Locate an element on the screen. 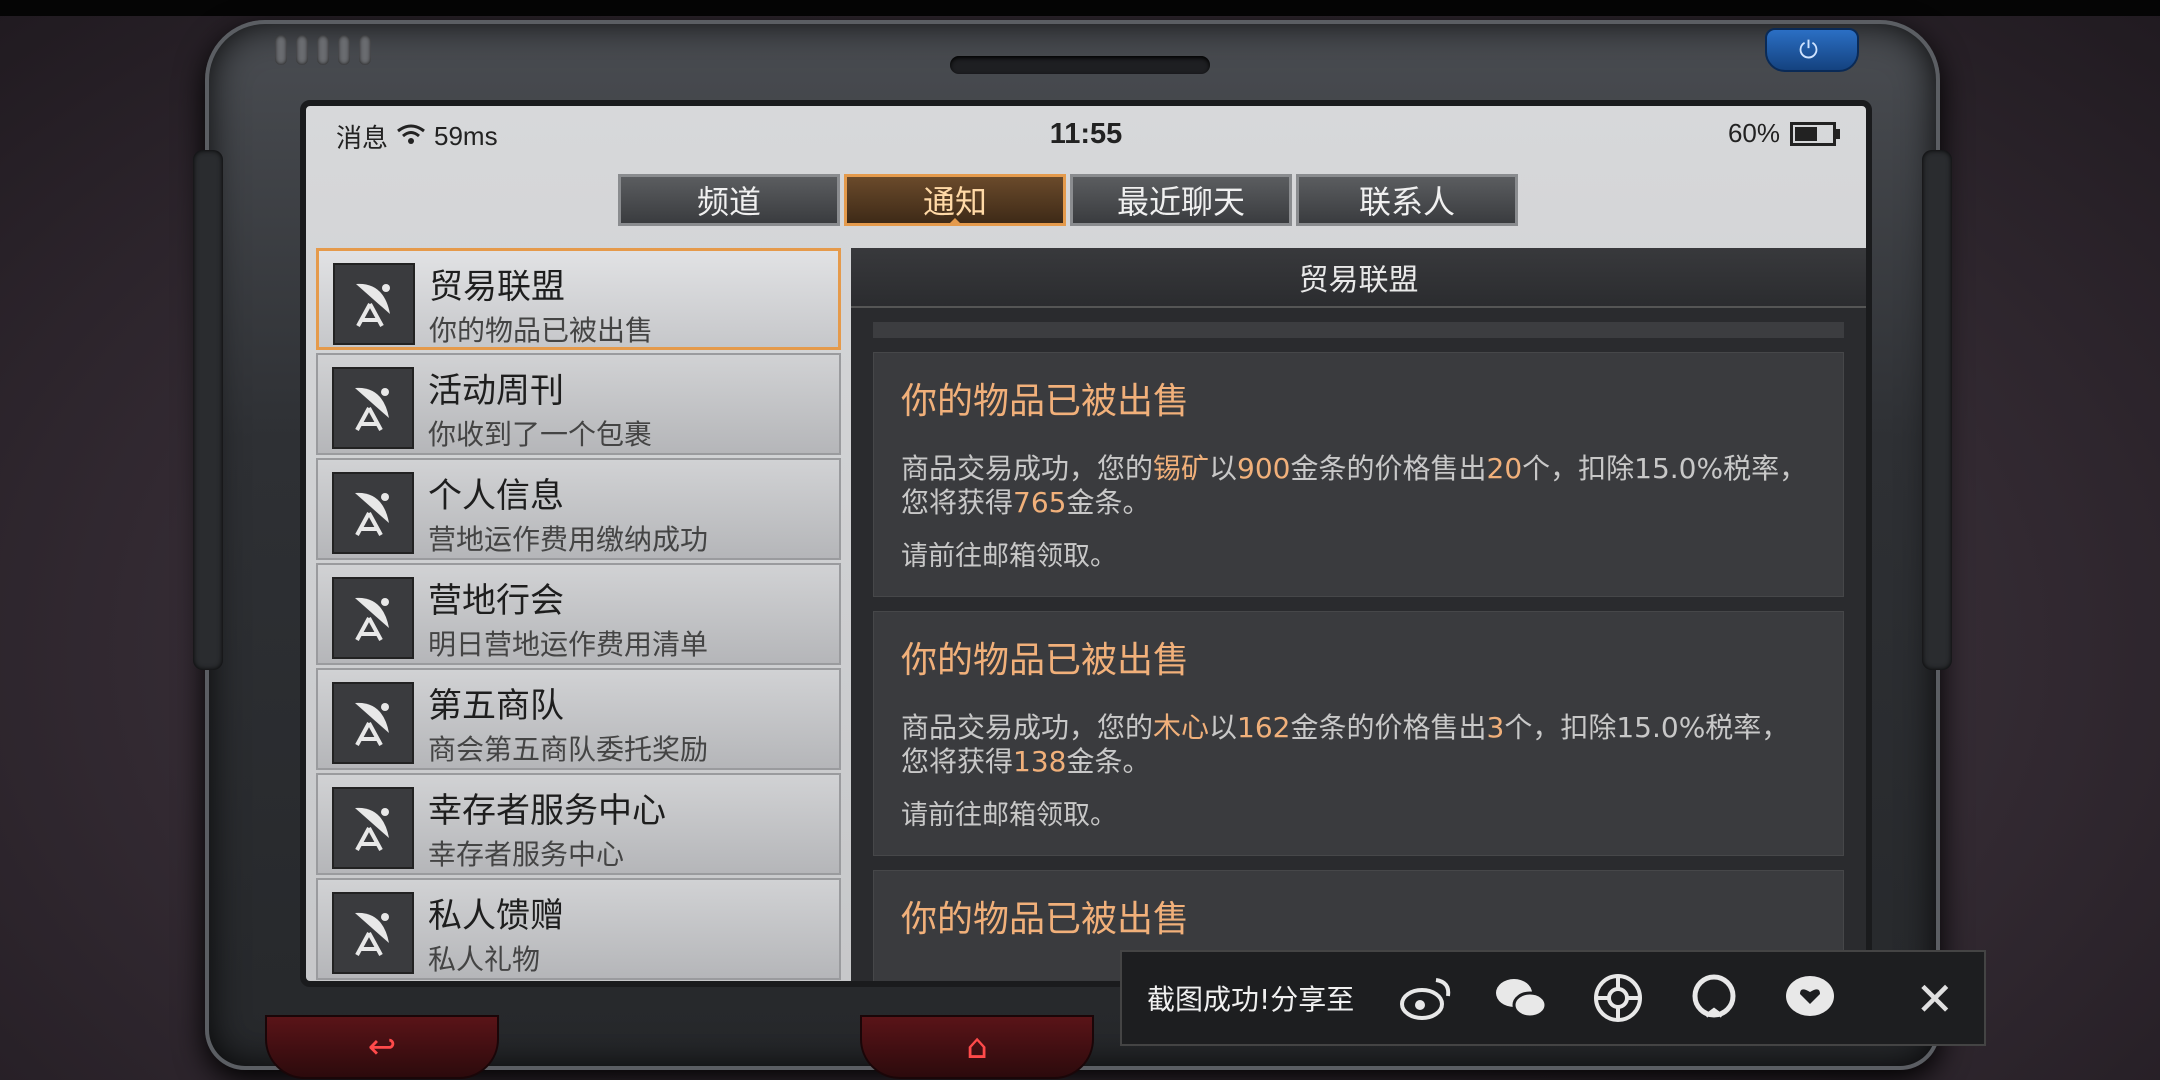 The width and height of the screenshot is (2160, 1080). list-item-subtitle: 商会第五商队委托奖励 is located at coordinates (568, 749).